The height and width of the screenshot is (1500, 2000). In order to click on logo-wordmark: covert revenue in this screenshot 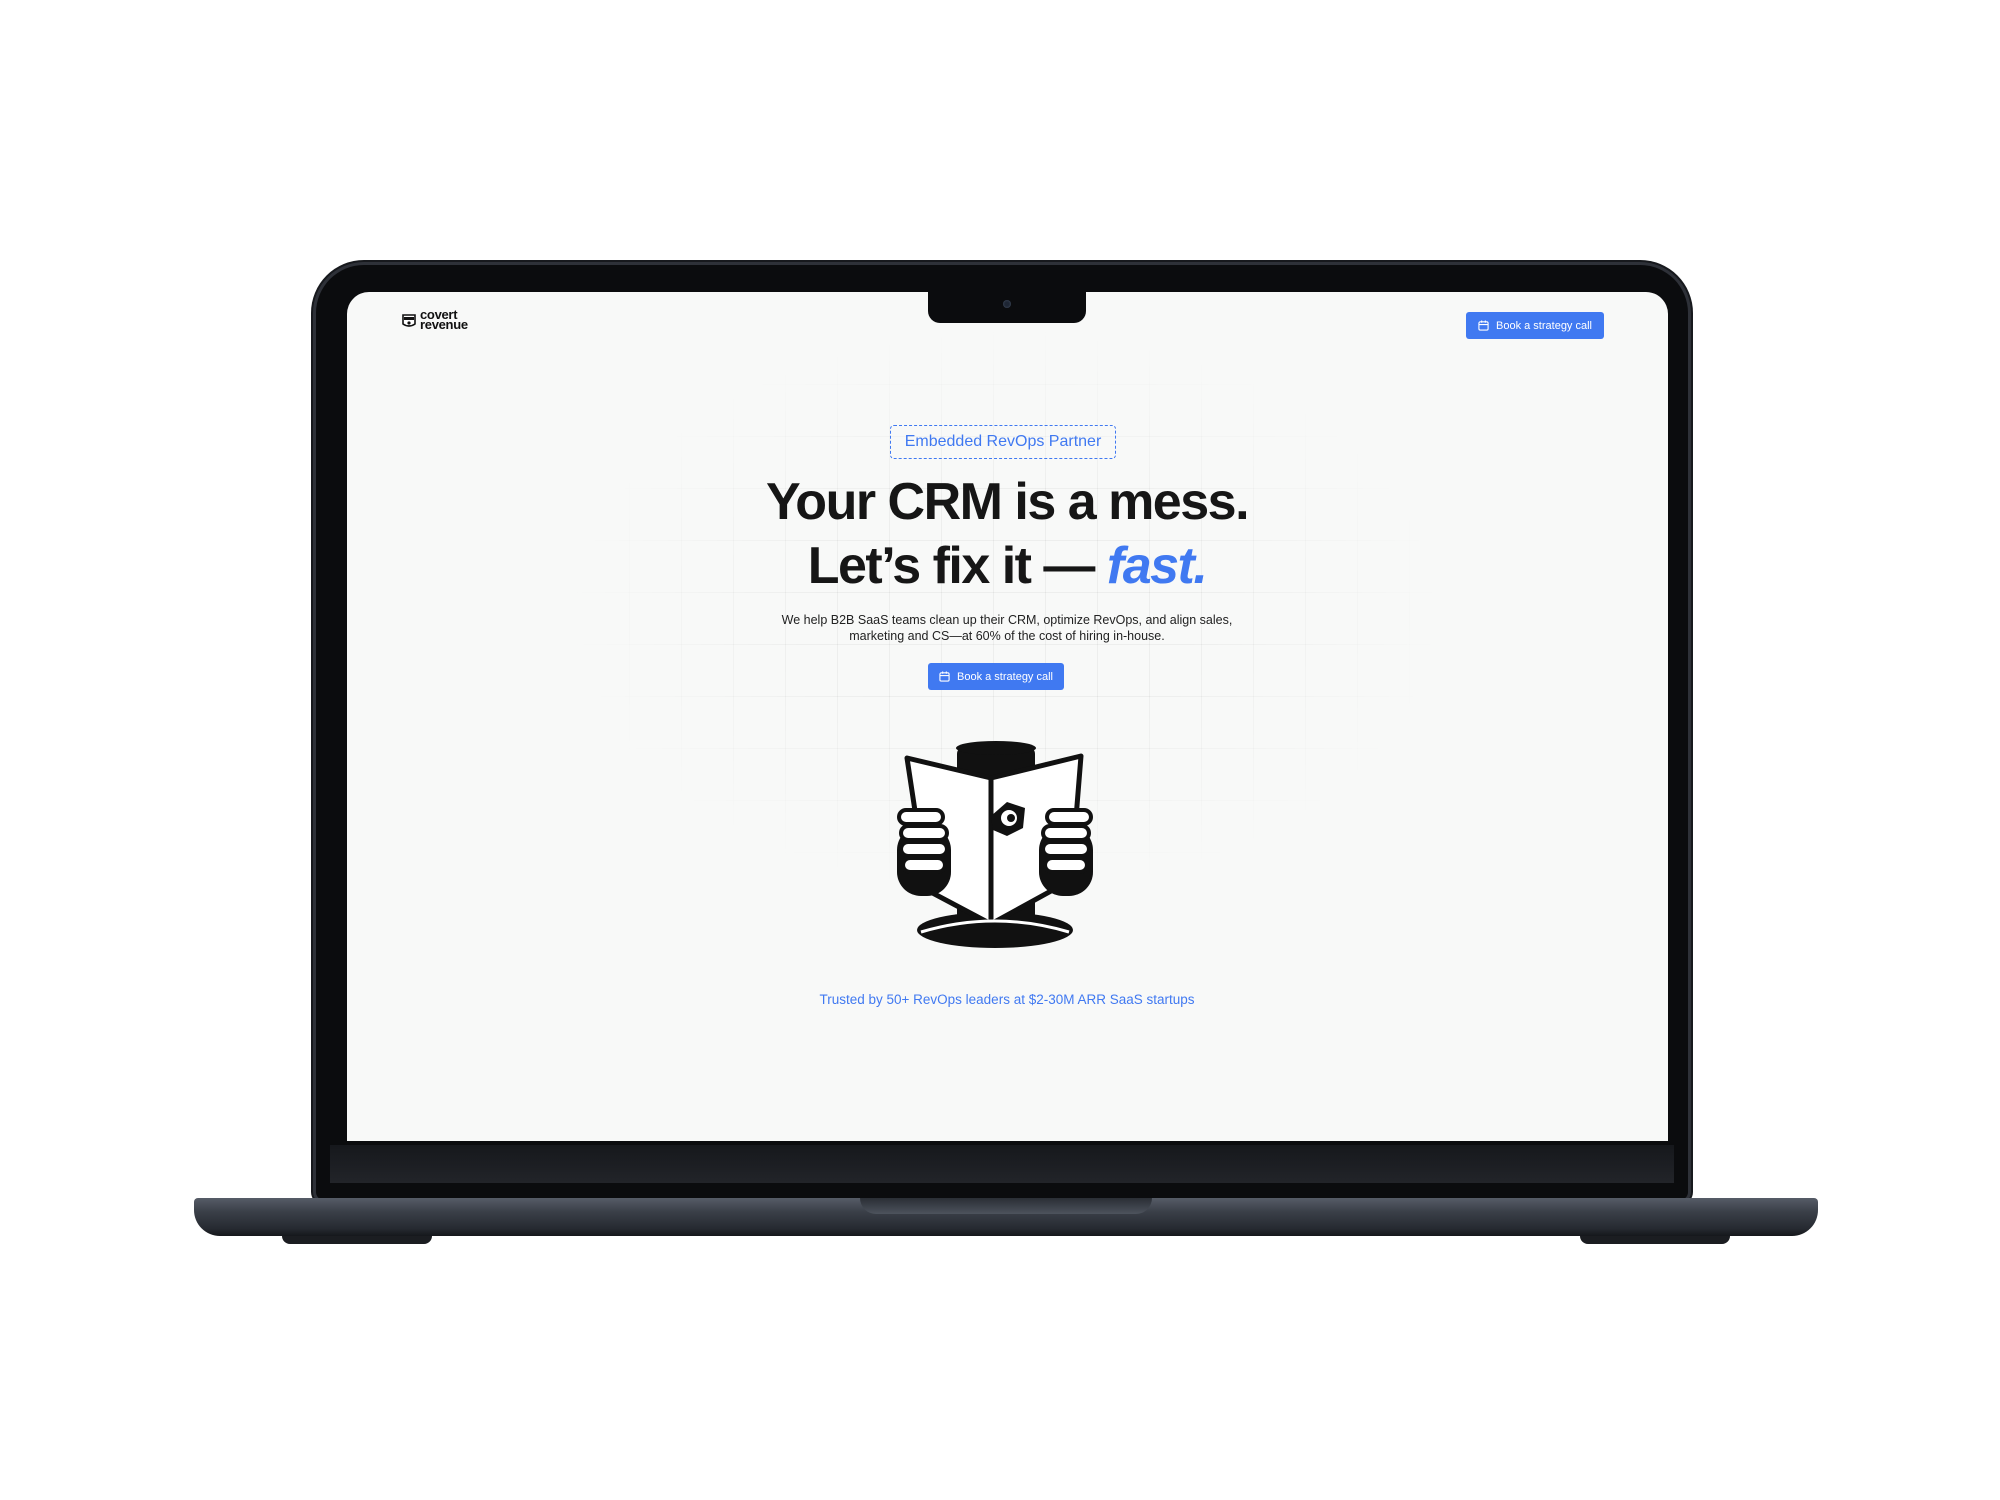, I will do `click(444, 320)`.